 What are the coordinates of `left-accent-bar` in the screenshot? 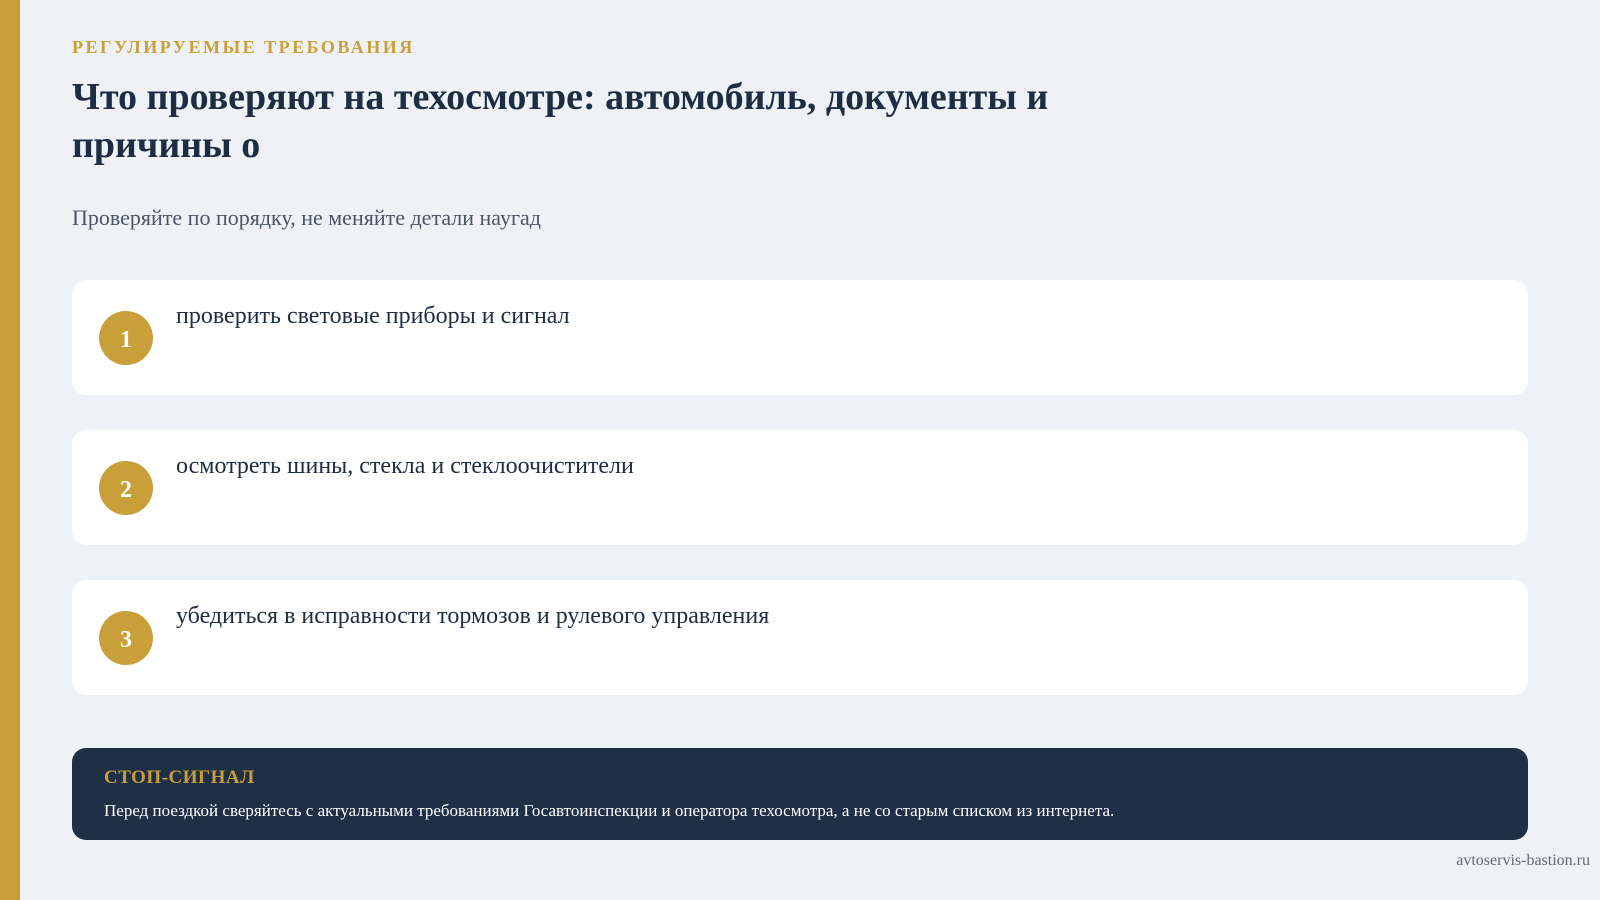 It's located at (10, 450).